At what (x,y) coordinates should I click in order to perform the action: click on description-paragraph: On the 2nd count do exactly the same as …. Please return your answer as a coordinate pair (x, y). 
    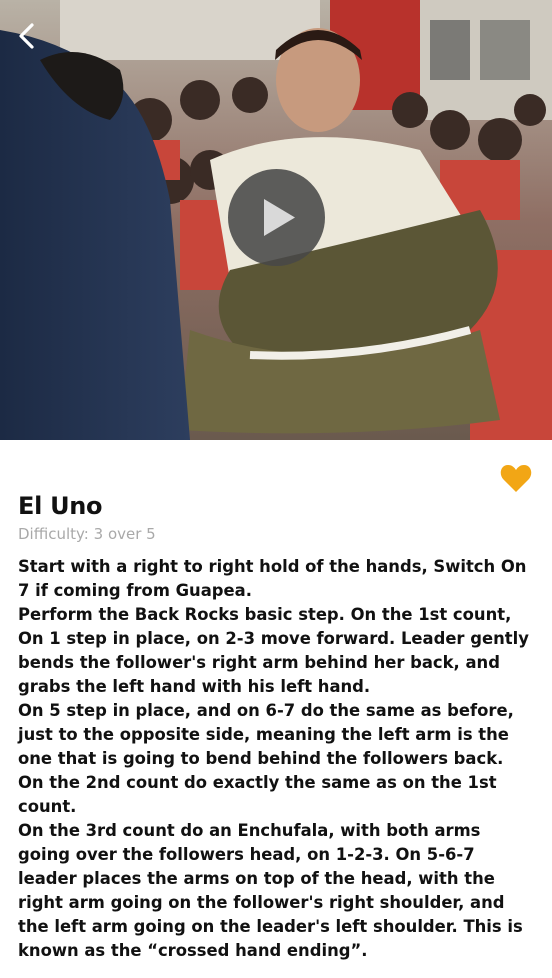
    Looking at the image, I should click on (257, 794).